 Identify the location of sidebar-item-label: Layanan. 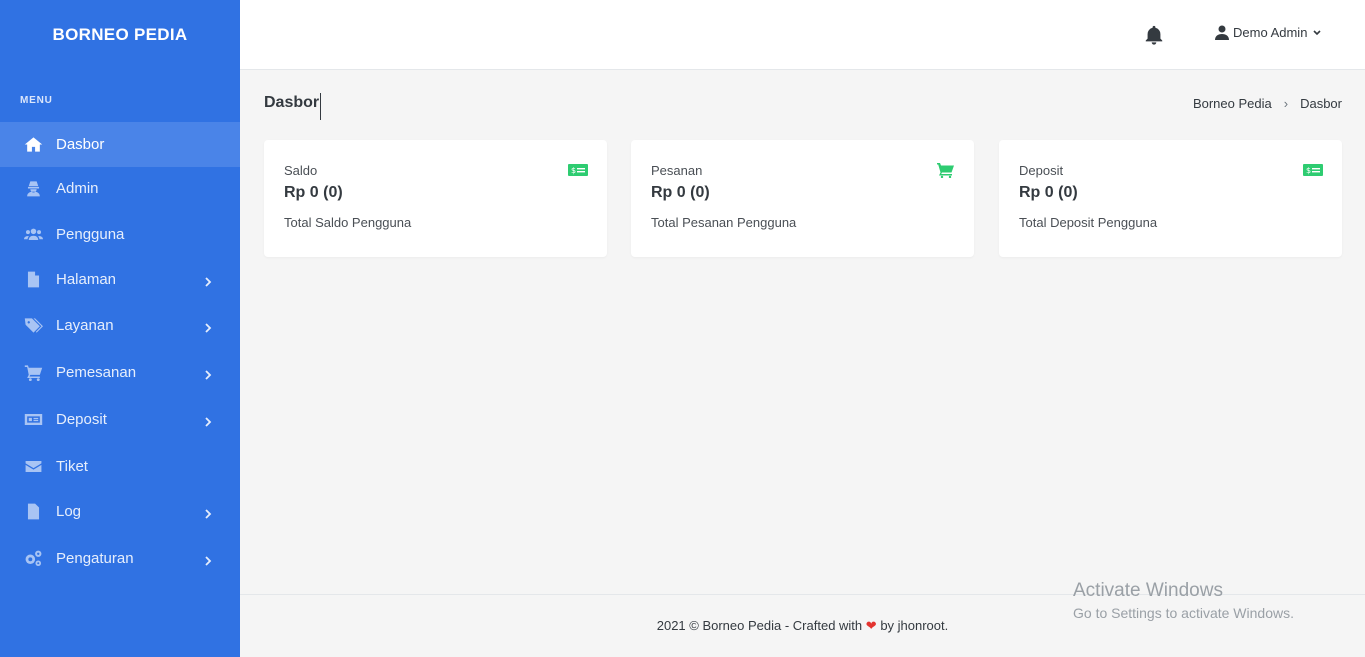
(85, 325).